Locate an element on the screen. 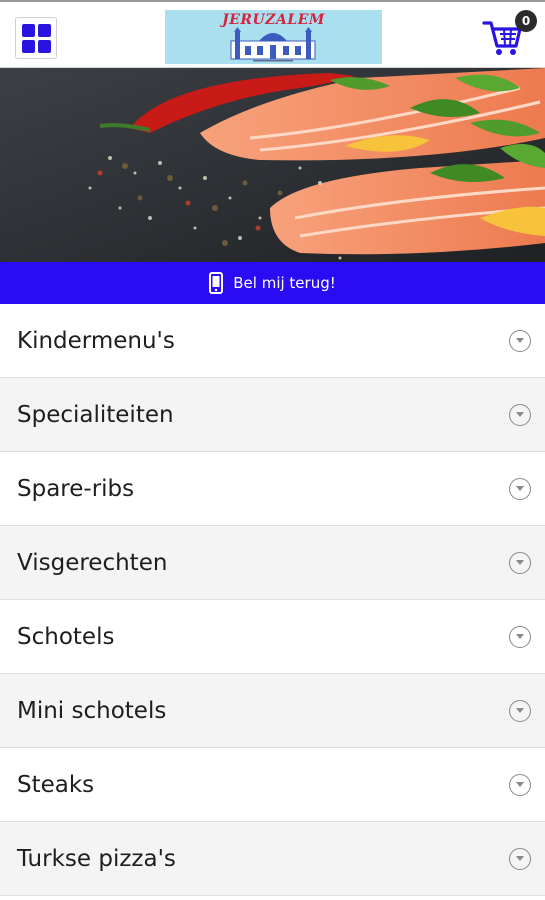 The width and height of the screenshot is (545, 900). restaurant-logo: JERUZALEM is located at coordinates (273, 37).